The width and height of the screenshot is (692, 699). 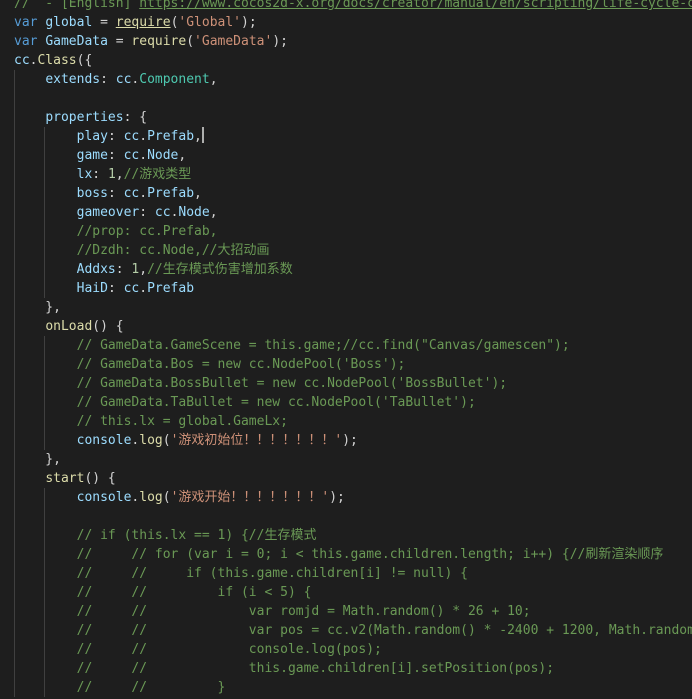 I want to click on code-line: cc.Class({, so click(x=346, y=60).